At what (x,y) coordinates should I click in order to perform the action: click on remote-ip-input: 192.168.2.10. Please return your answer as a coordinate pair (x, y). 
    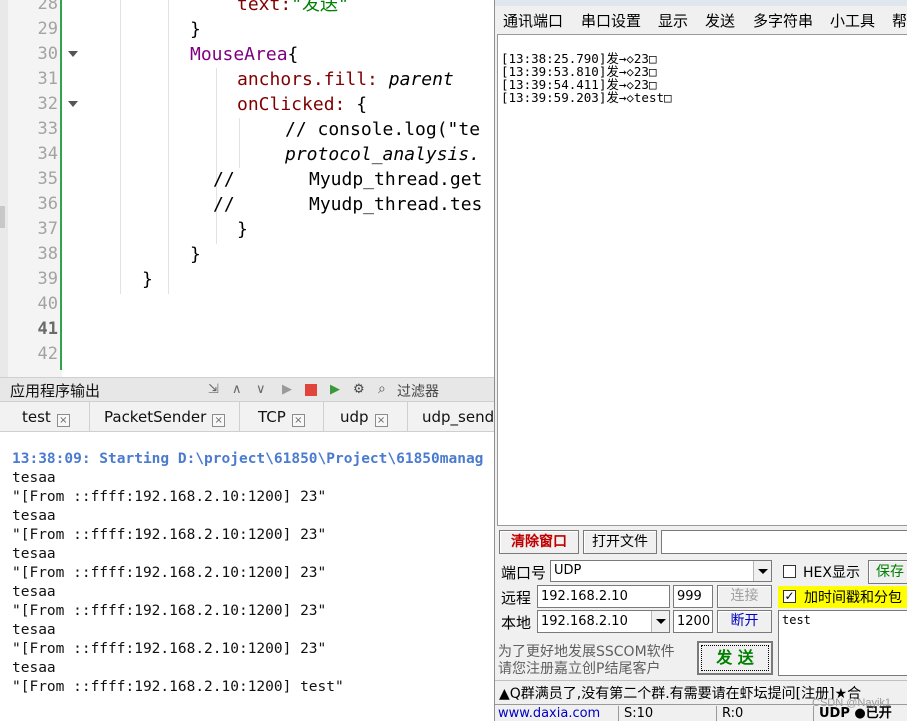
    Looking at the image, I should click on (603, 596).